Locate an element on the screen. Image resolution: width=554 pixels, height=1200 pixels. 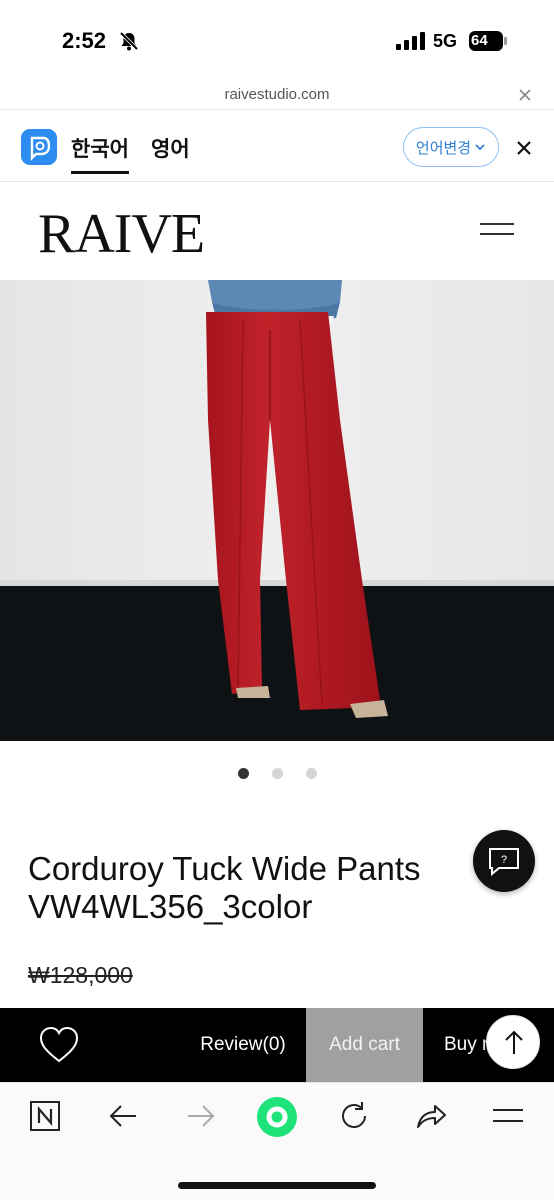
change-language-button: 언어변경 is located at coordinates (451, 147).